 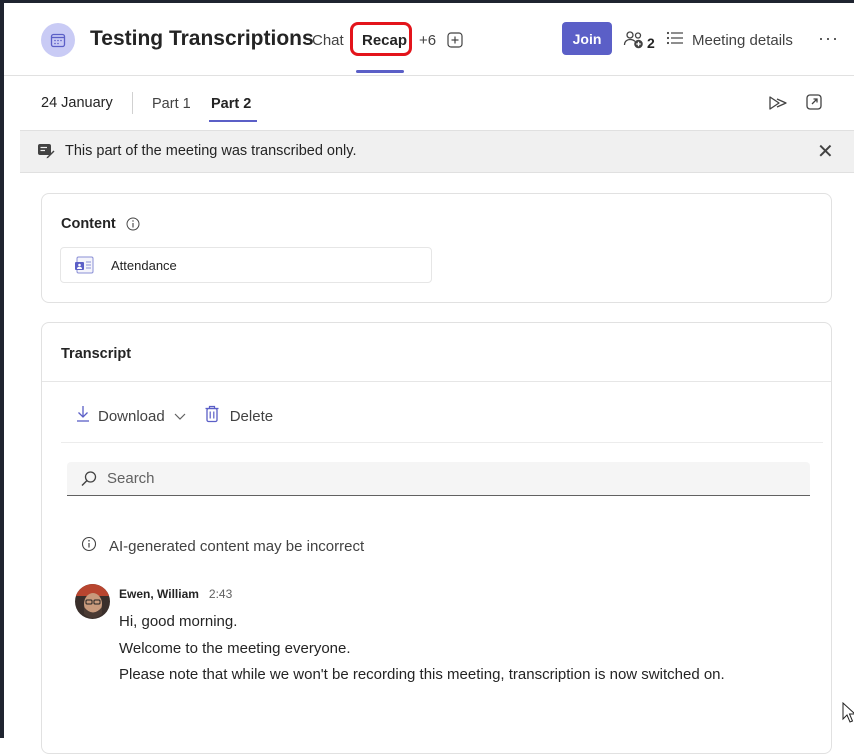 I want to click on transcript-divider, so click(x=436, y=381).